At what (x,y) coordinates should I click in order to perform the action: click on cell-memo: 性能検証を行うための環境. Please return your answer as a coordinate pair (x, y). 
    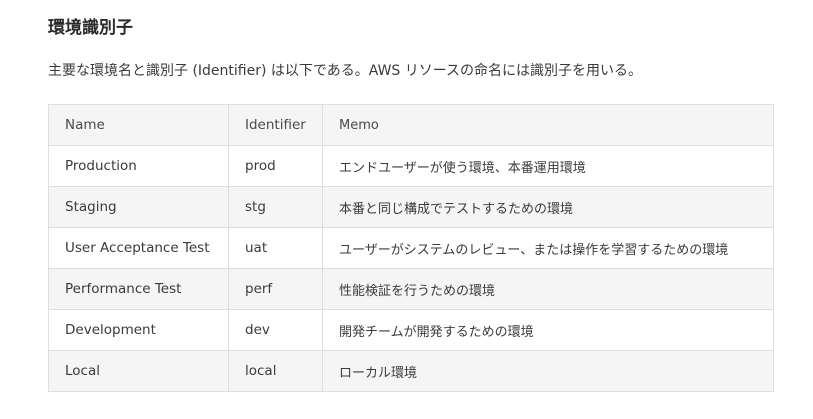
    Looking at the image, I should click on (548, 289).